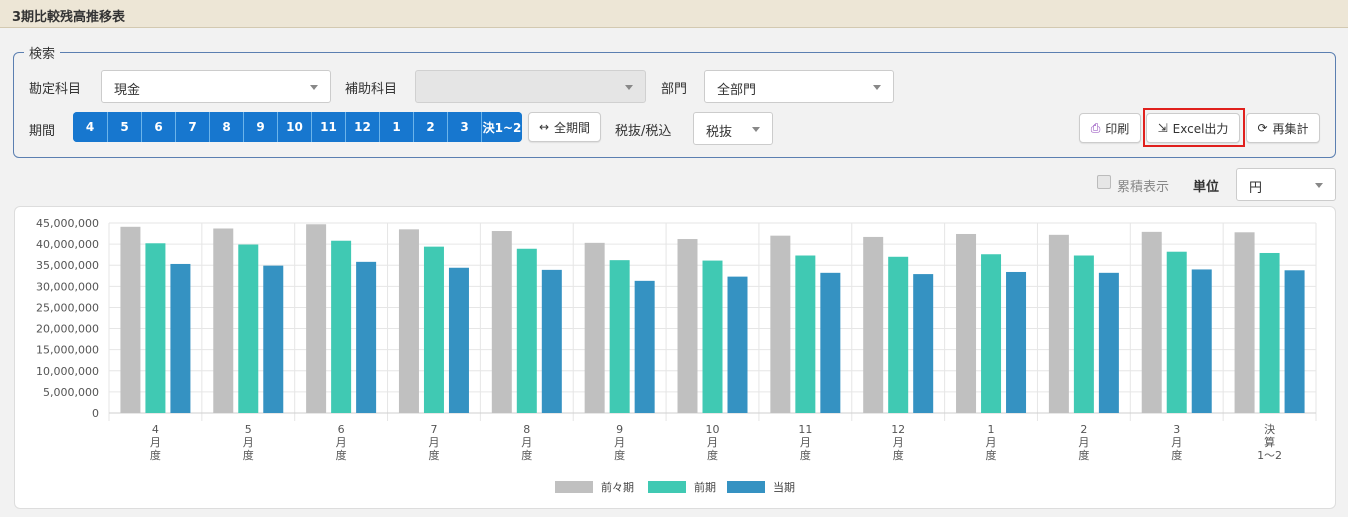  Describe the element at coordinates (1117, 128) in the screenshot. I see `print-label: 印刷` at that location.